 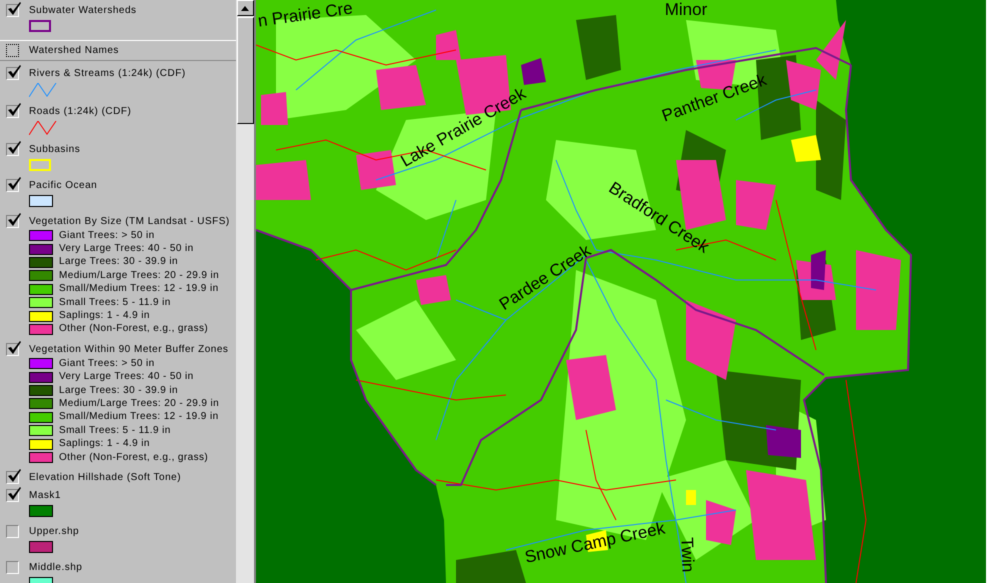 I want to click on creek-label: Snow Camp Creek, so click(x=595, y=542).